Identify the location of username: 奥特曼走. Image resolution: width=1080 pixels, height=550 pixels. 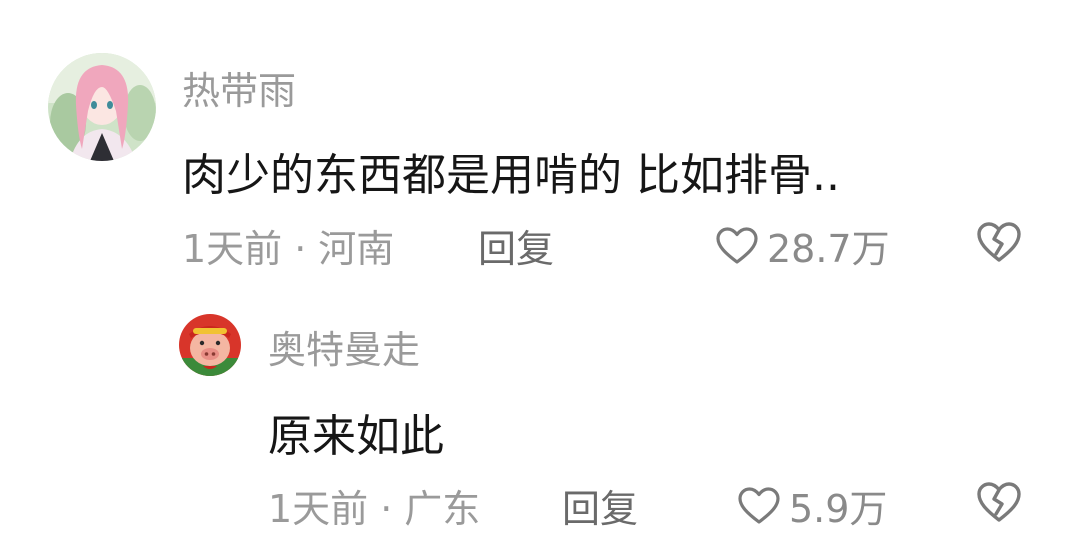
(344, 346).